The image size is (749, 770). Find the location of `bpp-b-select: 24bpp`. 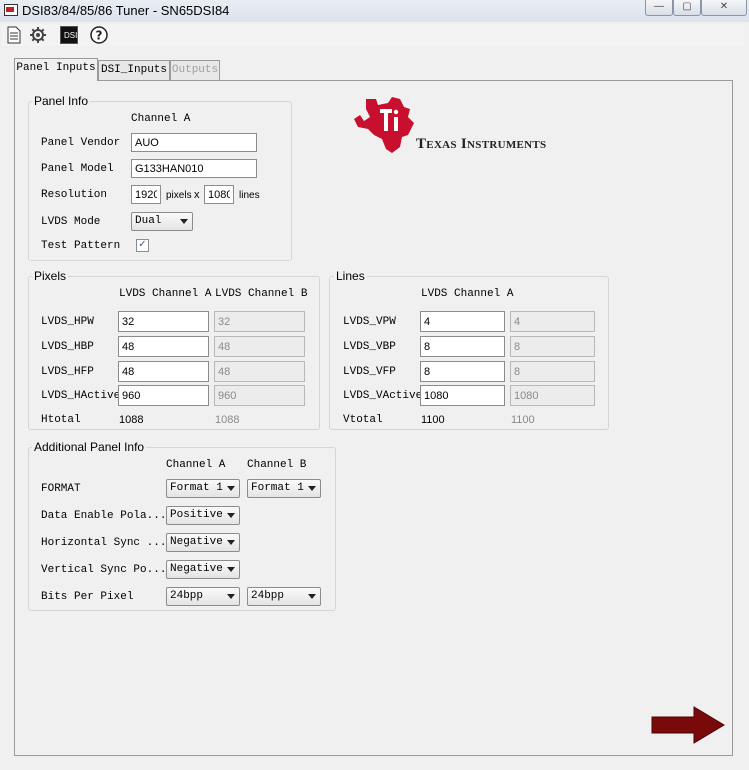

bpp-b-select: 24bpp is located at coordinates (284, 596).